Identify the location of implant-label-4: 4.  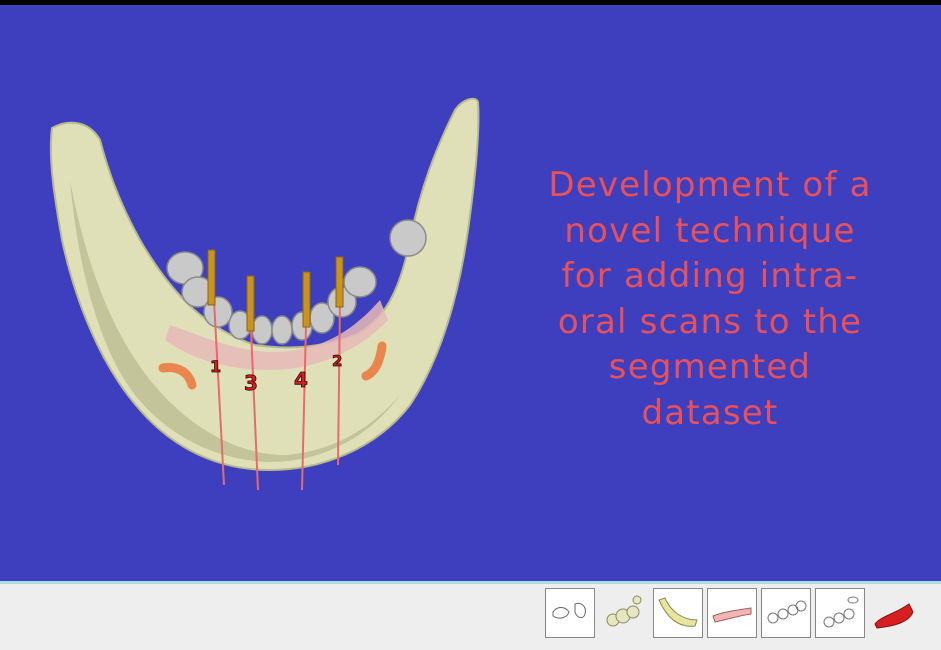
(301, 380).